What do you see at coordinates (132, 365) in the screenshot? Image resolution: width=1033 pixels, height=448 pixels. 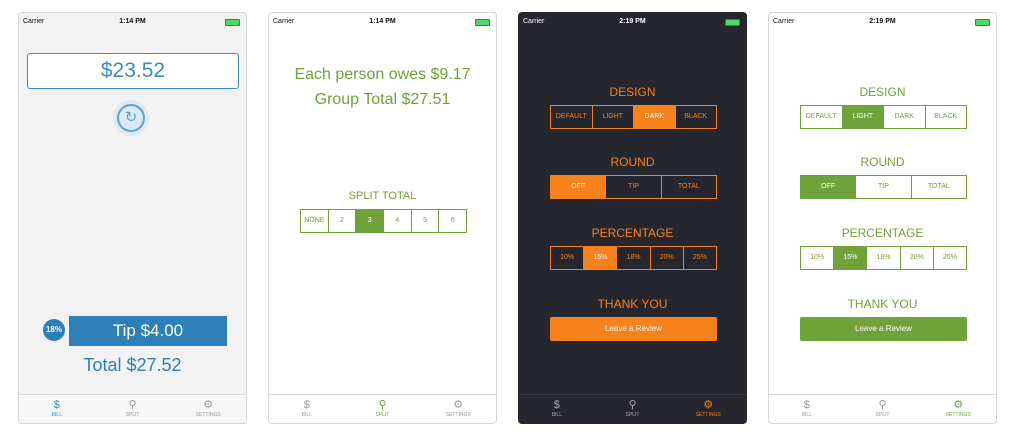 I see `total-label: Total $27.52` at bounding box center [132, 365].